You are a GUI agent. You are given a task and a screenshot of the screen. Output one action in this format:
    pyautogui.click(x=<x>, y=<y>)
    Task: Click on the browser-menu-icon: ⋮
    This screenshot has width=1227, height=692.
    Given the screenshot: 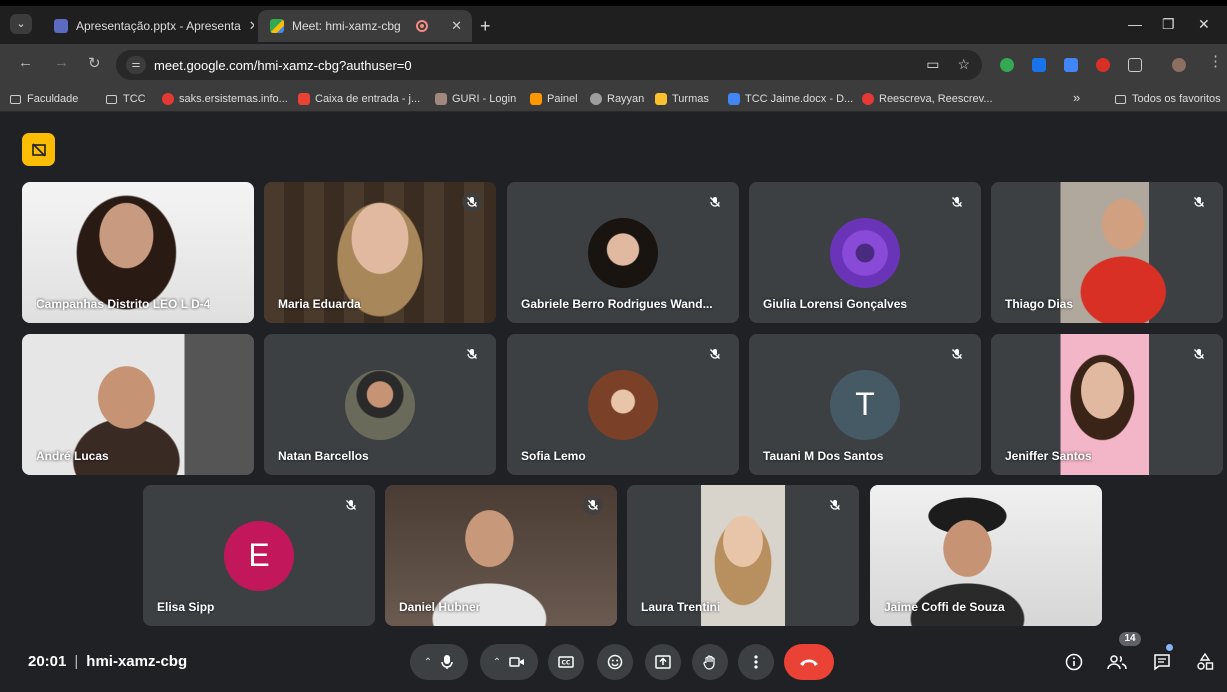 What is the action you would take?
    pyautogui.click(x=1215, y=61)
    